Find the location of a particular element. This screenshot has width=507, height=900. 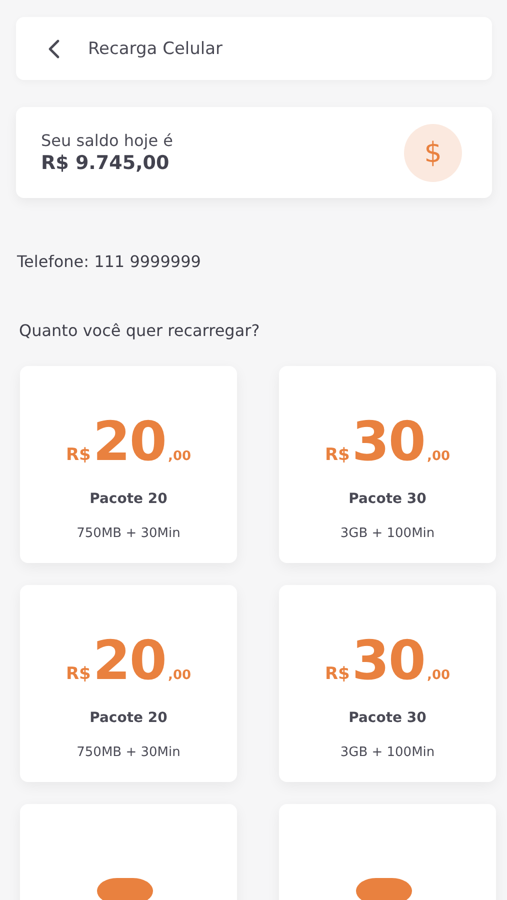

page-title: Recarga Celular is located at coordinates (155, 48).